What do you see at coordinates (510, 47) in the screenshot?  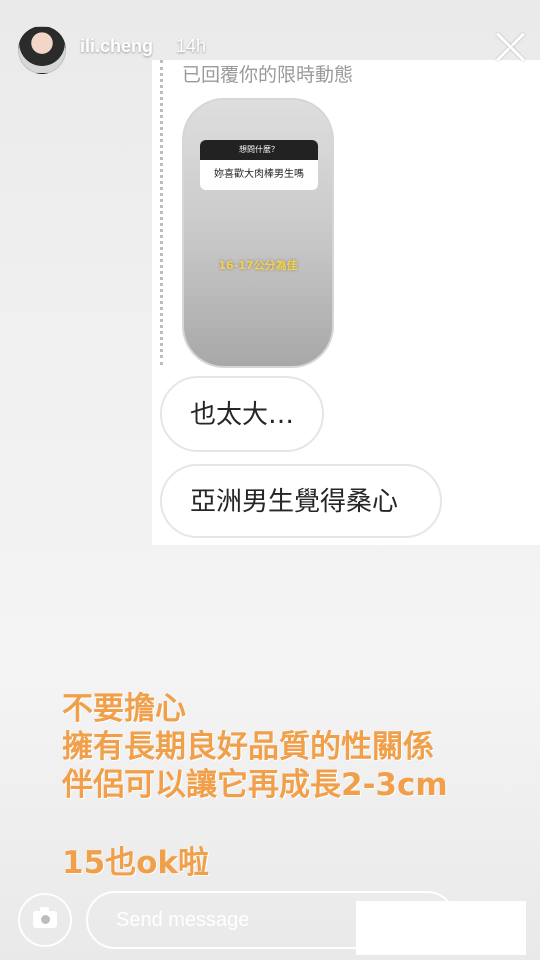 I see `close-icon` at bounding box center [510, 47].